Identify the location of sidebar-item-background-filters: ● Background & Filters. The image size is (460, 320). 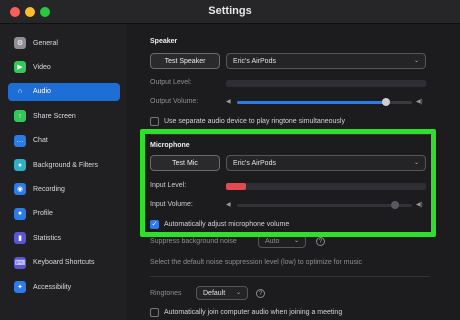
(64, 165).